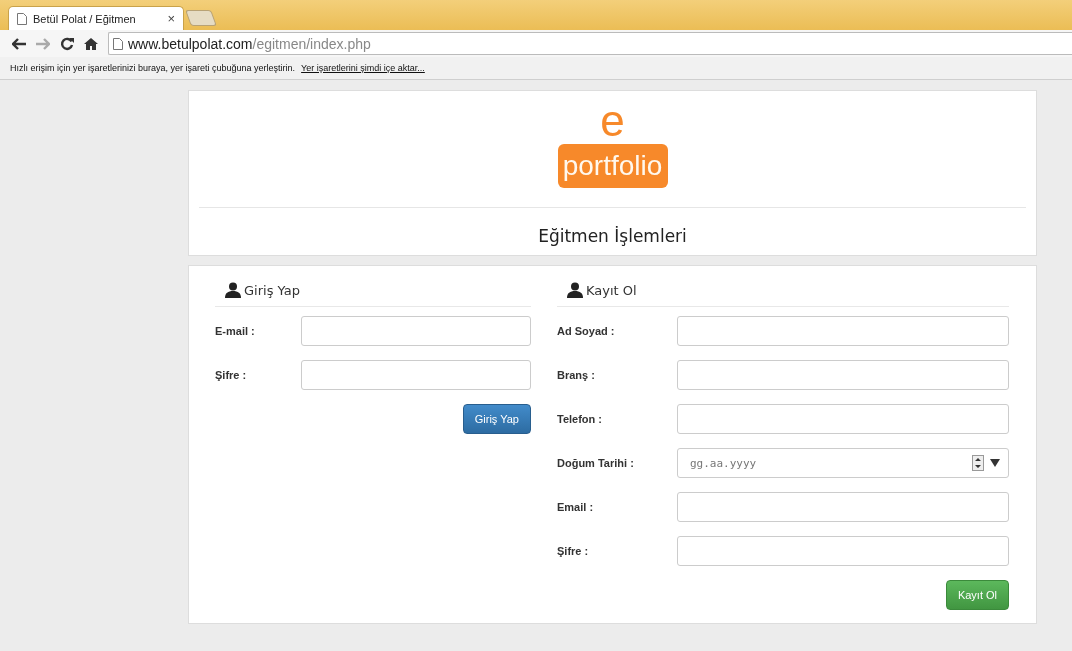  I want to click on browser-tab: Betül Polat / Eğitmen ×, so click(96, 18).